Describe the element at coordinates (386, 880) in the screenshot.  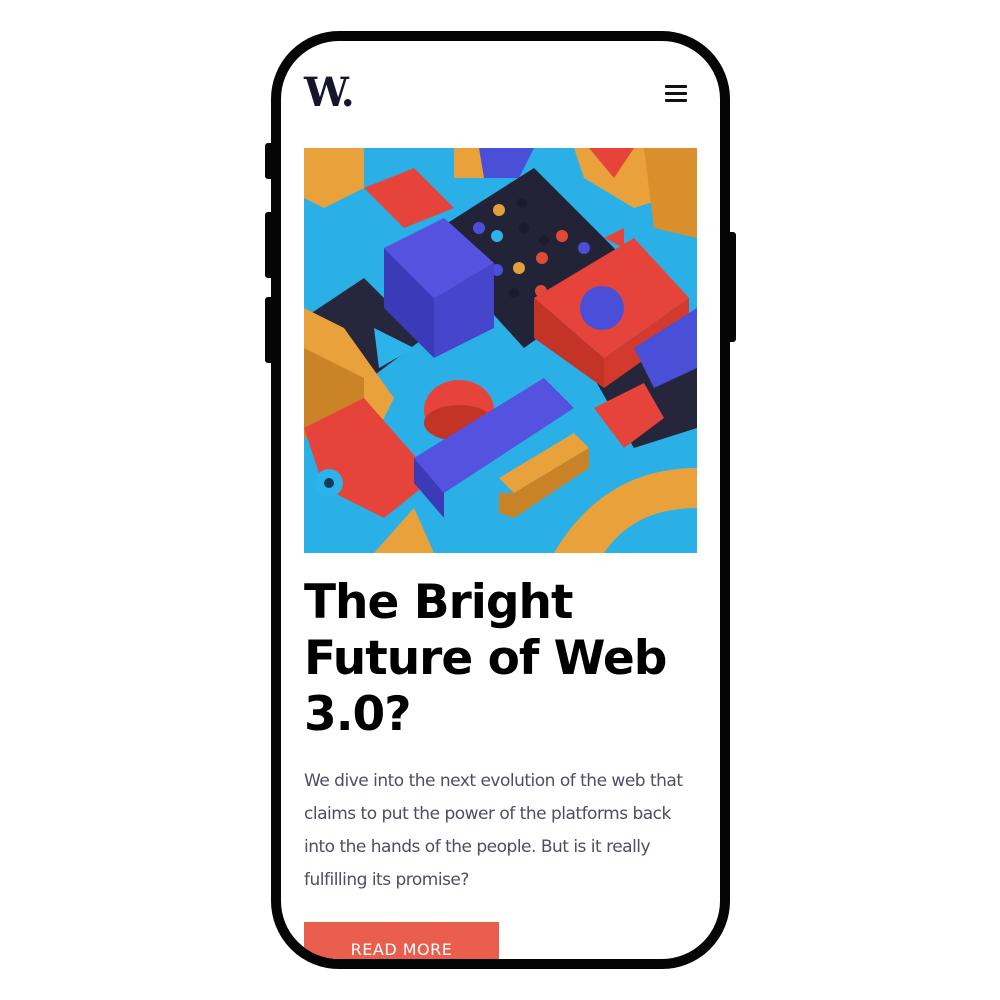
I see `excerpt-line: fulfilling its promise?` at that location.